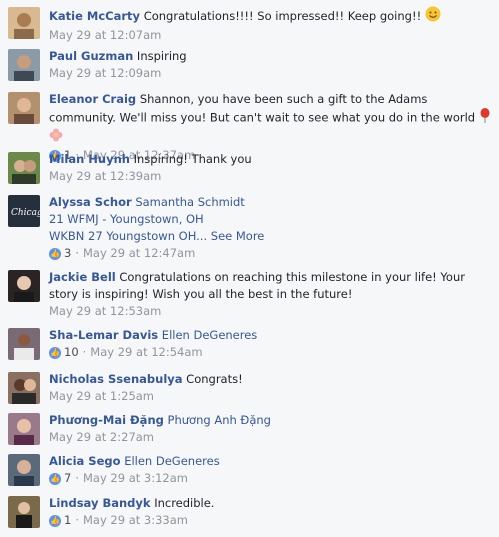  What do you see at coordinates (101, 437) in the screenshot?
I see `comment-timestamp: May 29 at 2:27am` at bounding box center [101, 437].